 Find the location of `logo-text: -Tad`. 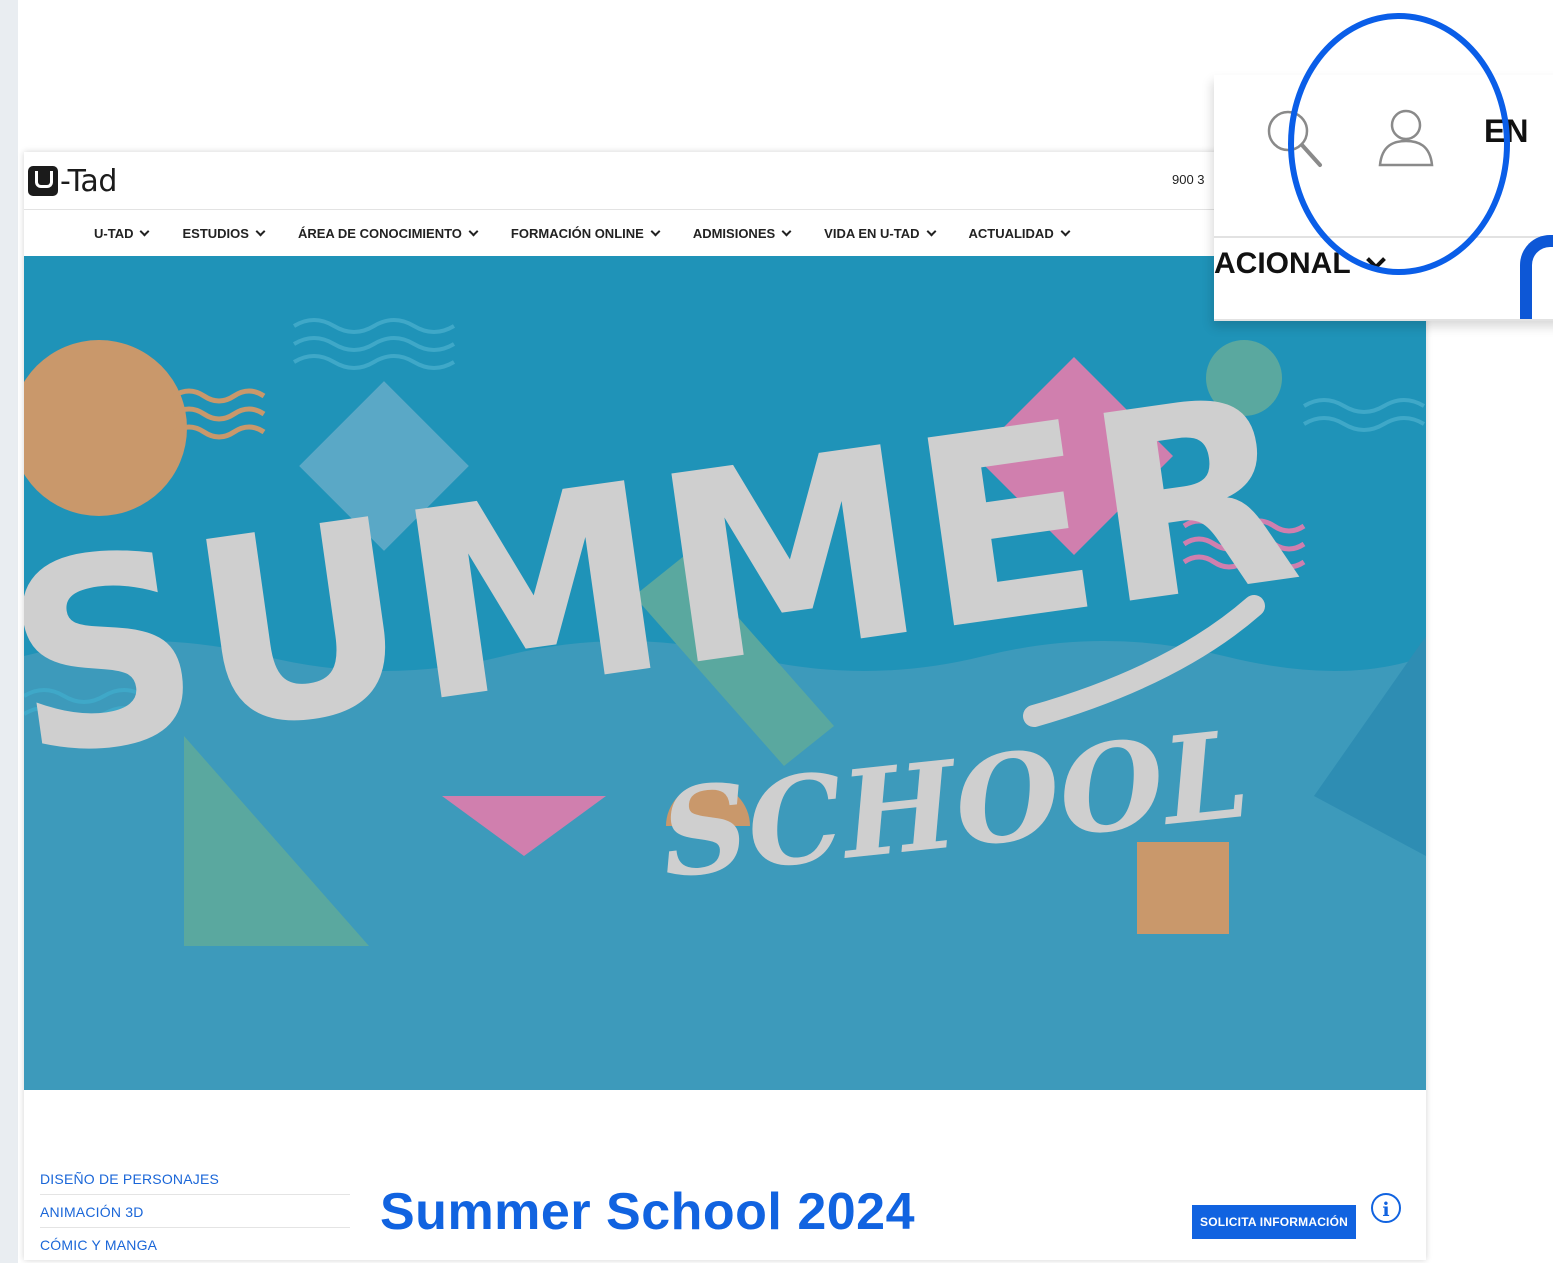

logo-text: -Tad is located at coordinates (88, 181).